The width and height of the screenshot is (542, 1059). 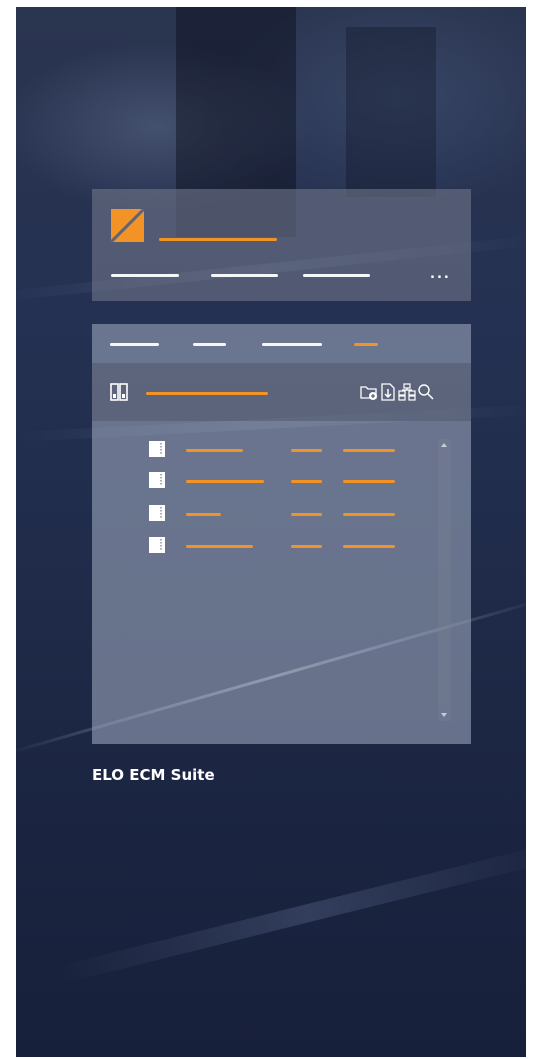 I want to click on scroll-up-arrow-icon, so click(x=444, y=445).